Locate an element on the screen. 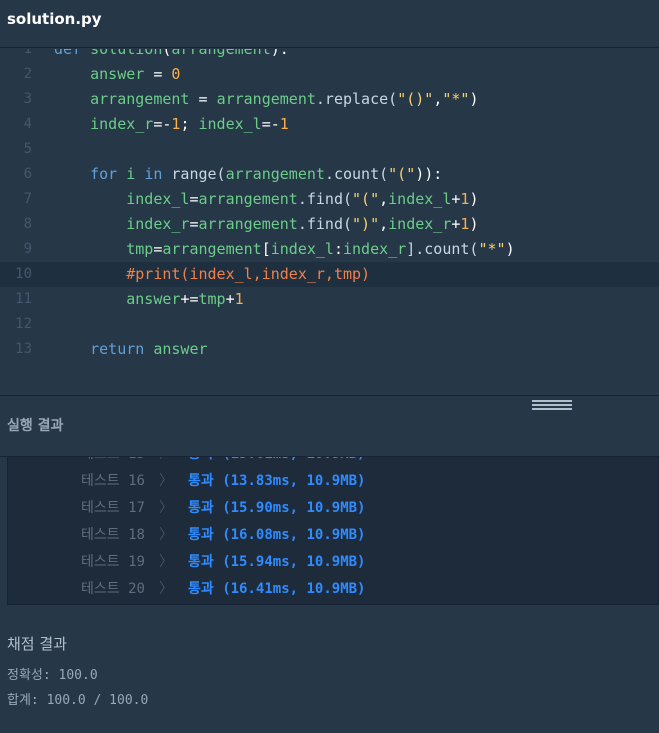 This screenshot has height=733, width=659. resize-handle is located at coordinates (552, 406).